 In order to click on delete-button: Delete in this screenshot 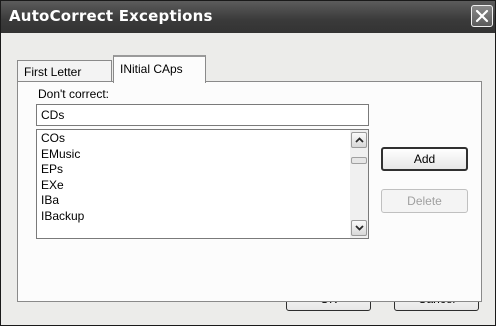, I will do `click(424, 201)`.